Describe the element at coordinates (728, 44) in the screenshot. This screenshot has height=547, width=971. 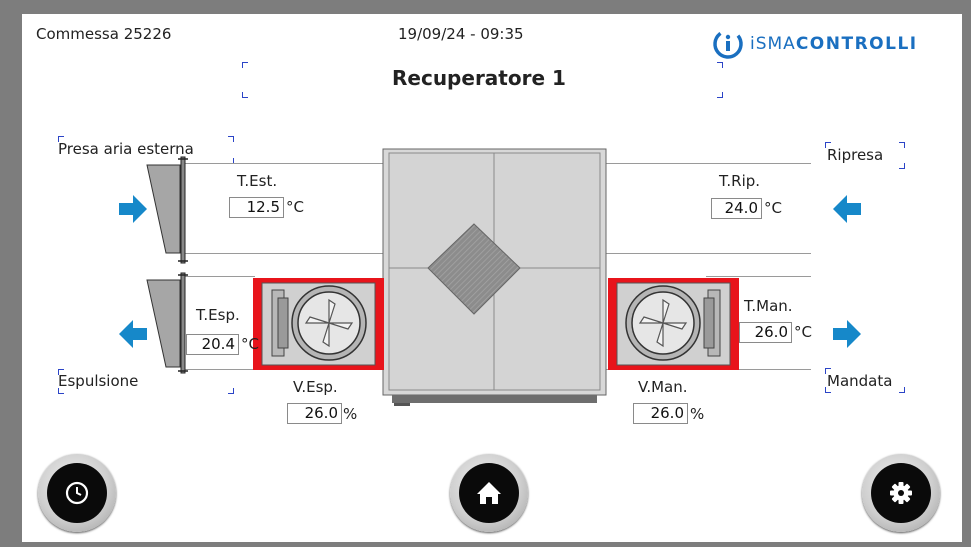
I see `logo-icon` at that location.